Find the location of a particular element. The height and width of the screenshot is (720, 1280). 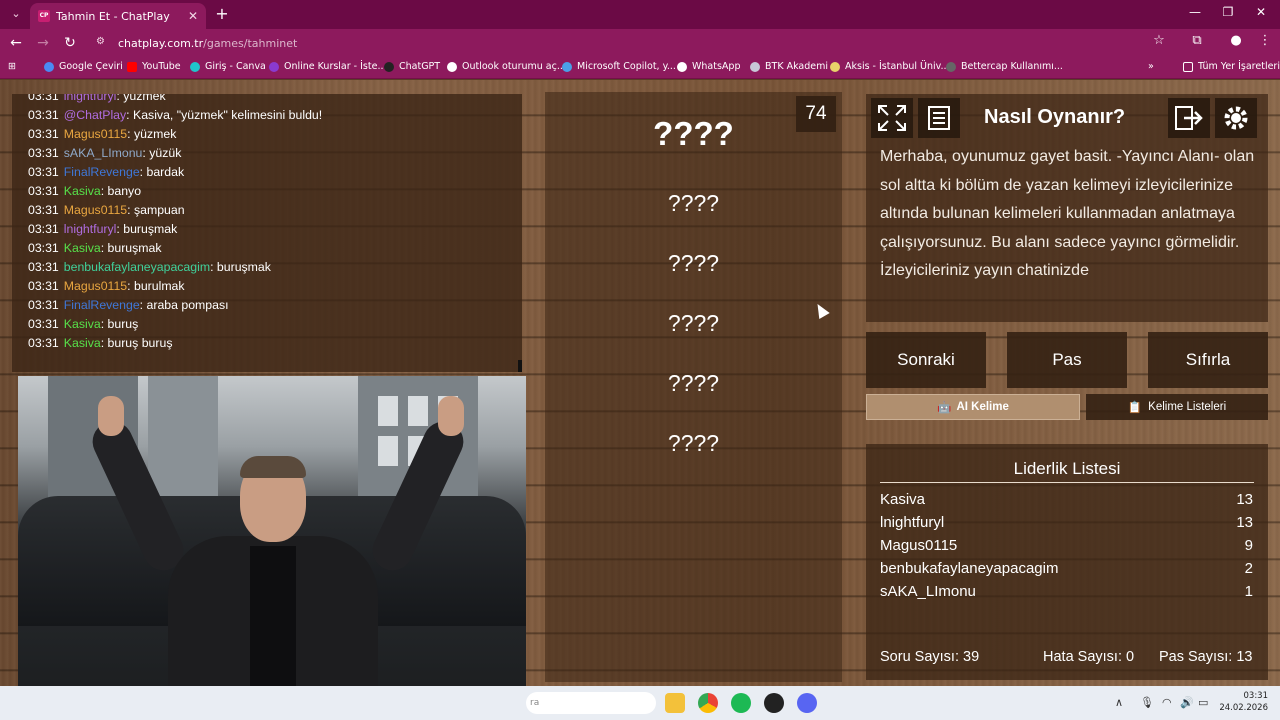

chat-message: 03:31 lnightfuryl: buruşmak is located at coordinates (102, 229).